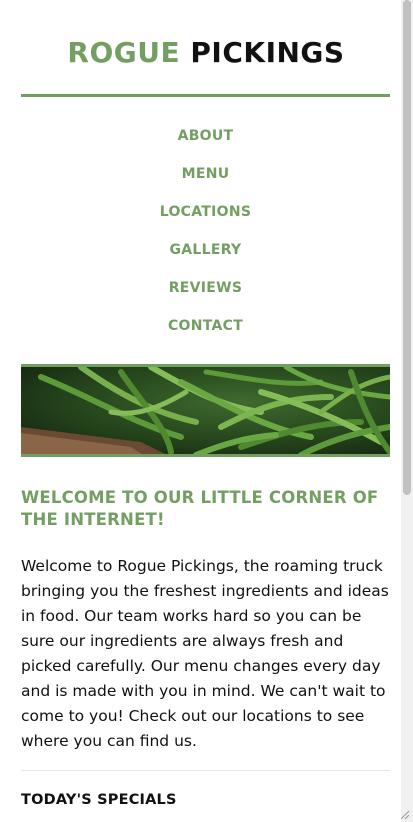 Image resolution: width=413 pixels, height=822 pixels. What do you see at coordinates (404, 814) in the screenshot?
I see `resize-handle-icon` at bounding box center [404, 814].